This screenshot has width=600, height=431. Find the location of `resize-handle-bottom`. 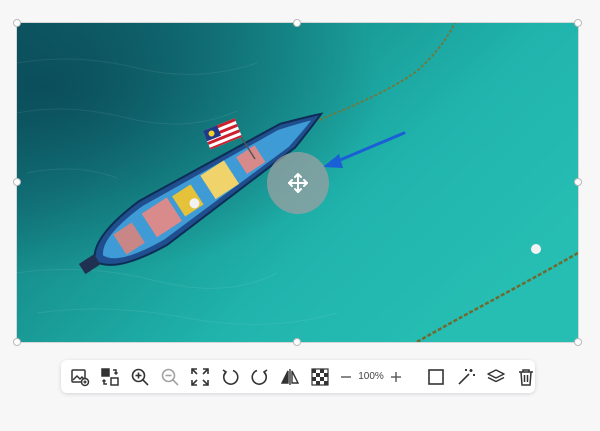

resize-handle-bottom is located at coordinates (297, 342).